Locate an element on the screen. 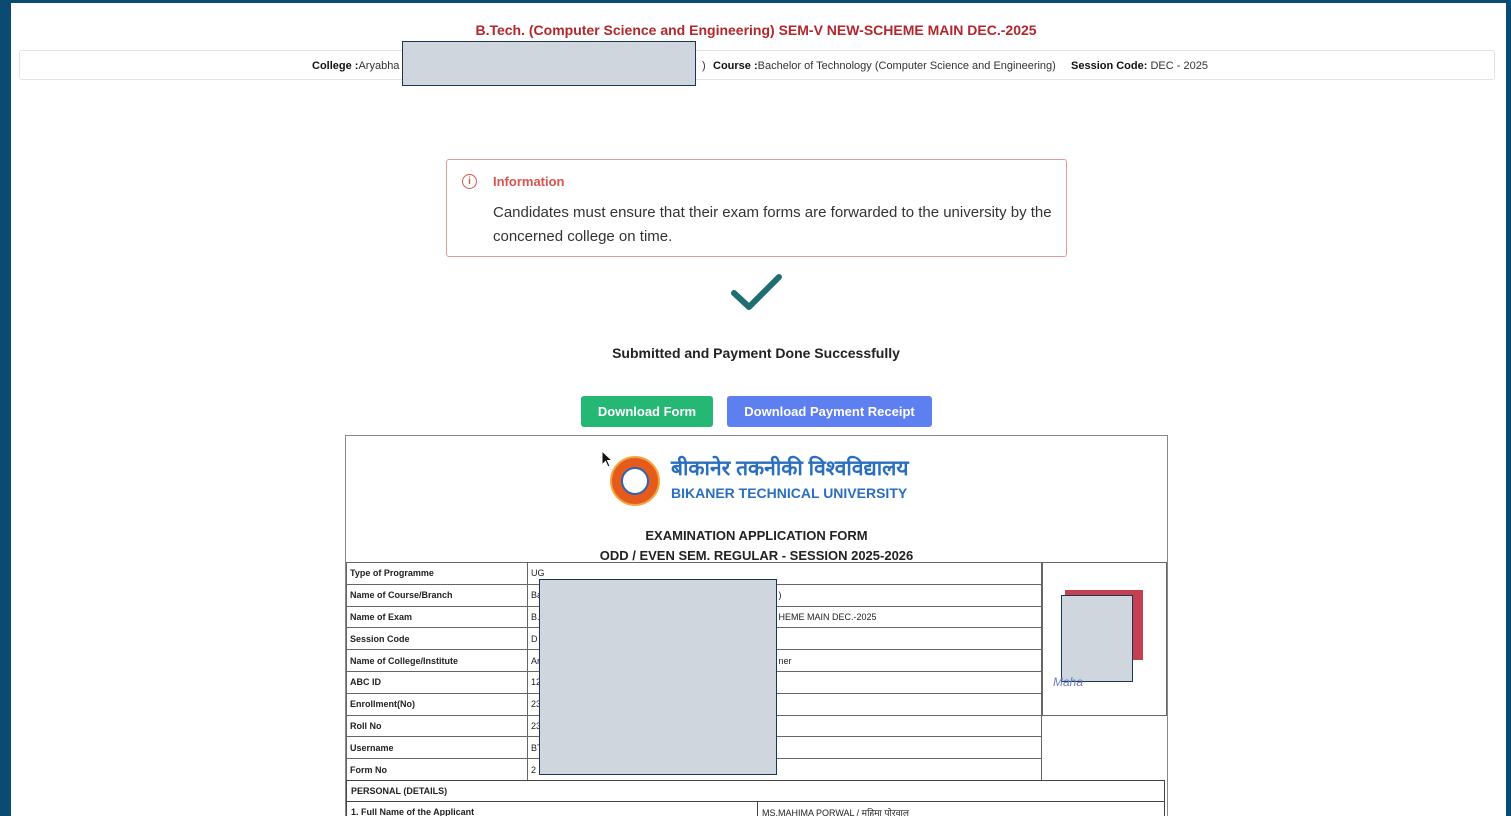  session-info: Session Code: DEC - 2025 is located at coordinates (1139, 66).